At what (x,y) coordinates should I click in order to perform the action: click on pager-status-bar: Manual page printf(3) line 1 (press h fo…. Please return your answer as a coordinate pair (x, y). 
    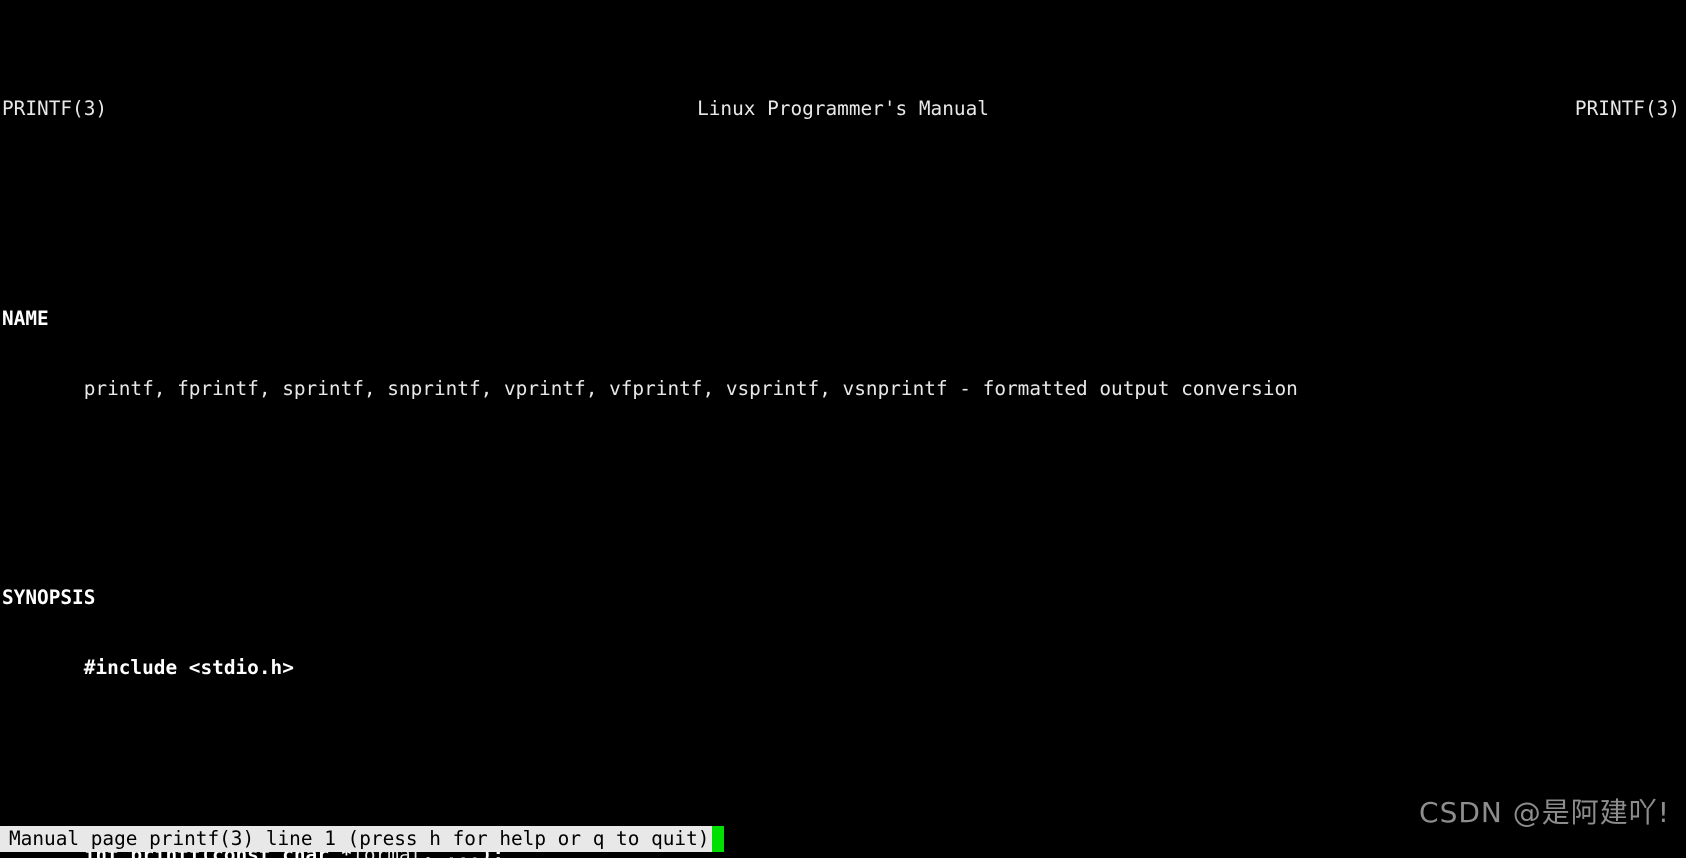
    Looking at the image, I should click on (362, 839).